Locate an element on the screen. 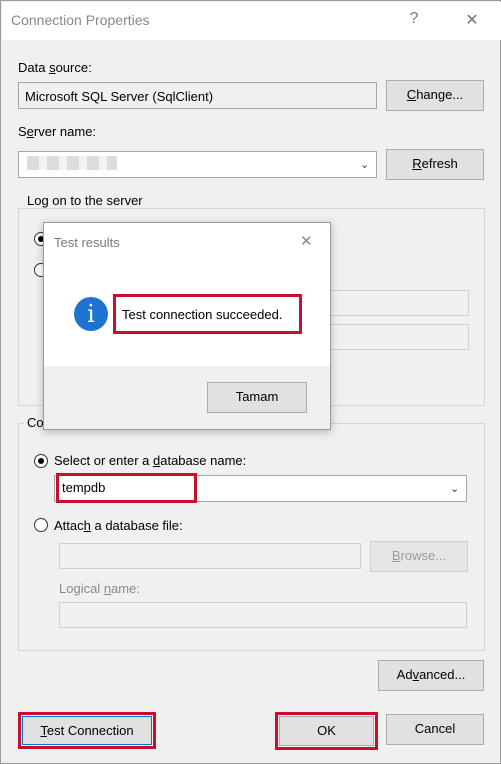 This screenshot has width=501, height=764. modal-footer: Tamam is located at coordinates (187, 397).